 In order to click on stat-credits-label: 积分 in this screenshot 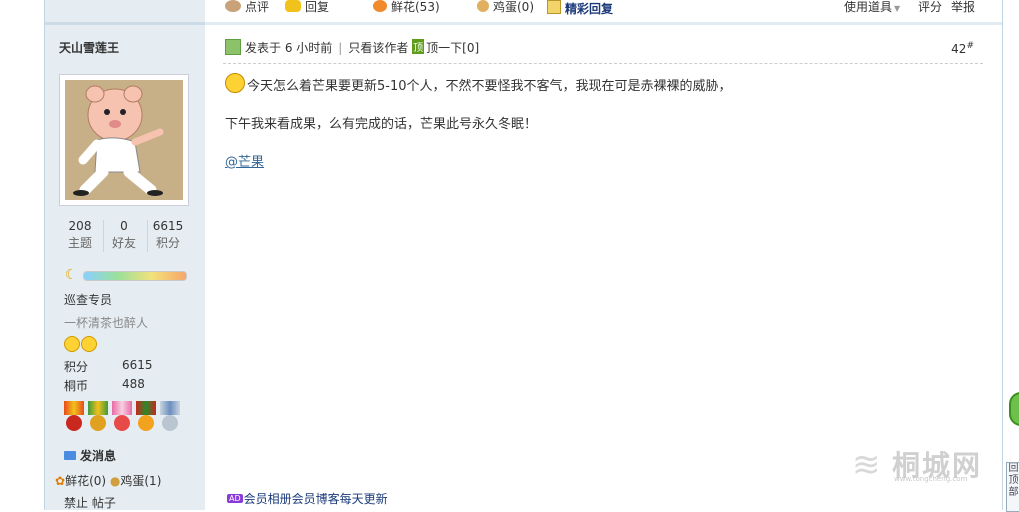, I will do `click(167, 243)`.